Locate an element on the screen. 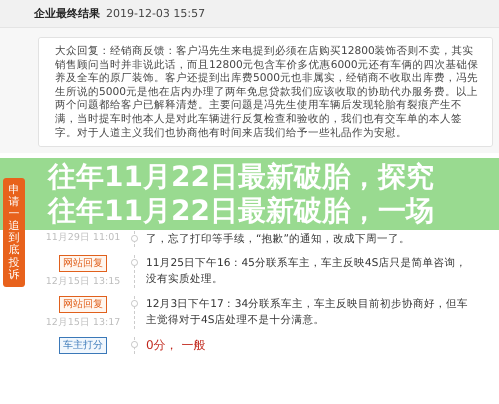 This screenshot has height=404, width=499. section-title: 企业最终结果 is located at coordinates (67, 13).